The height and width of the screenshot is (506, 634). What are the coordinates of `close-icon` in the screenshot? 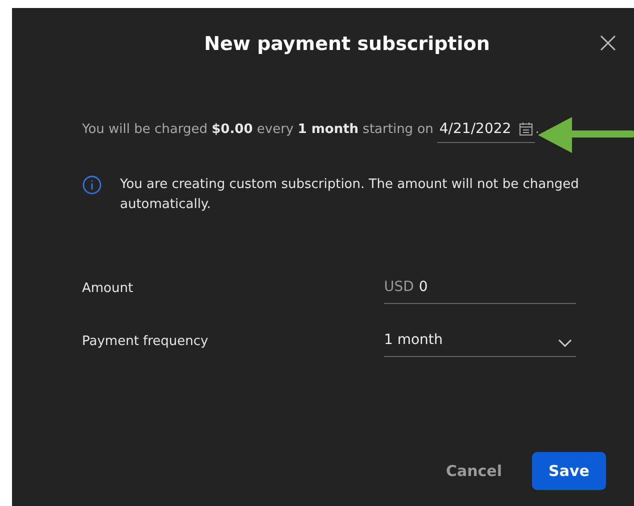 It's located at (608, 43).